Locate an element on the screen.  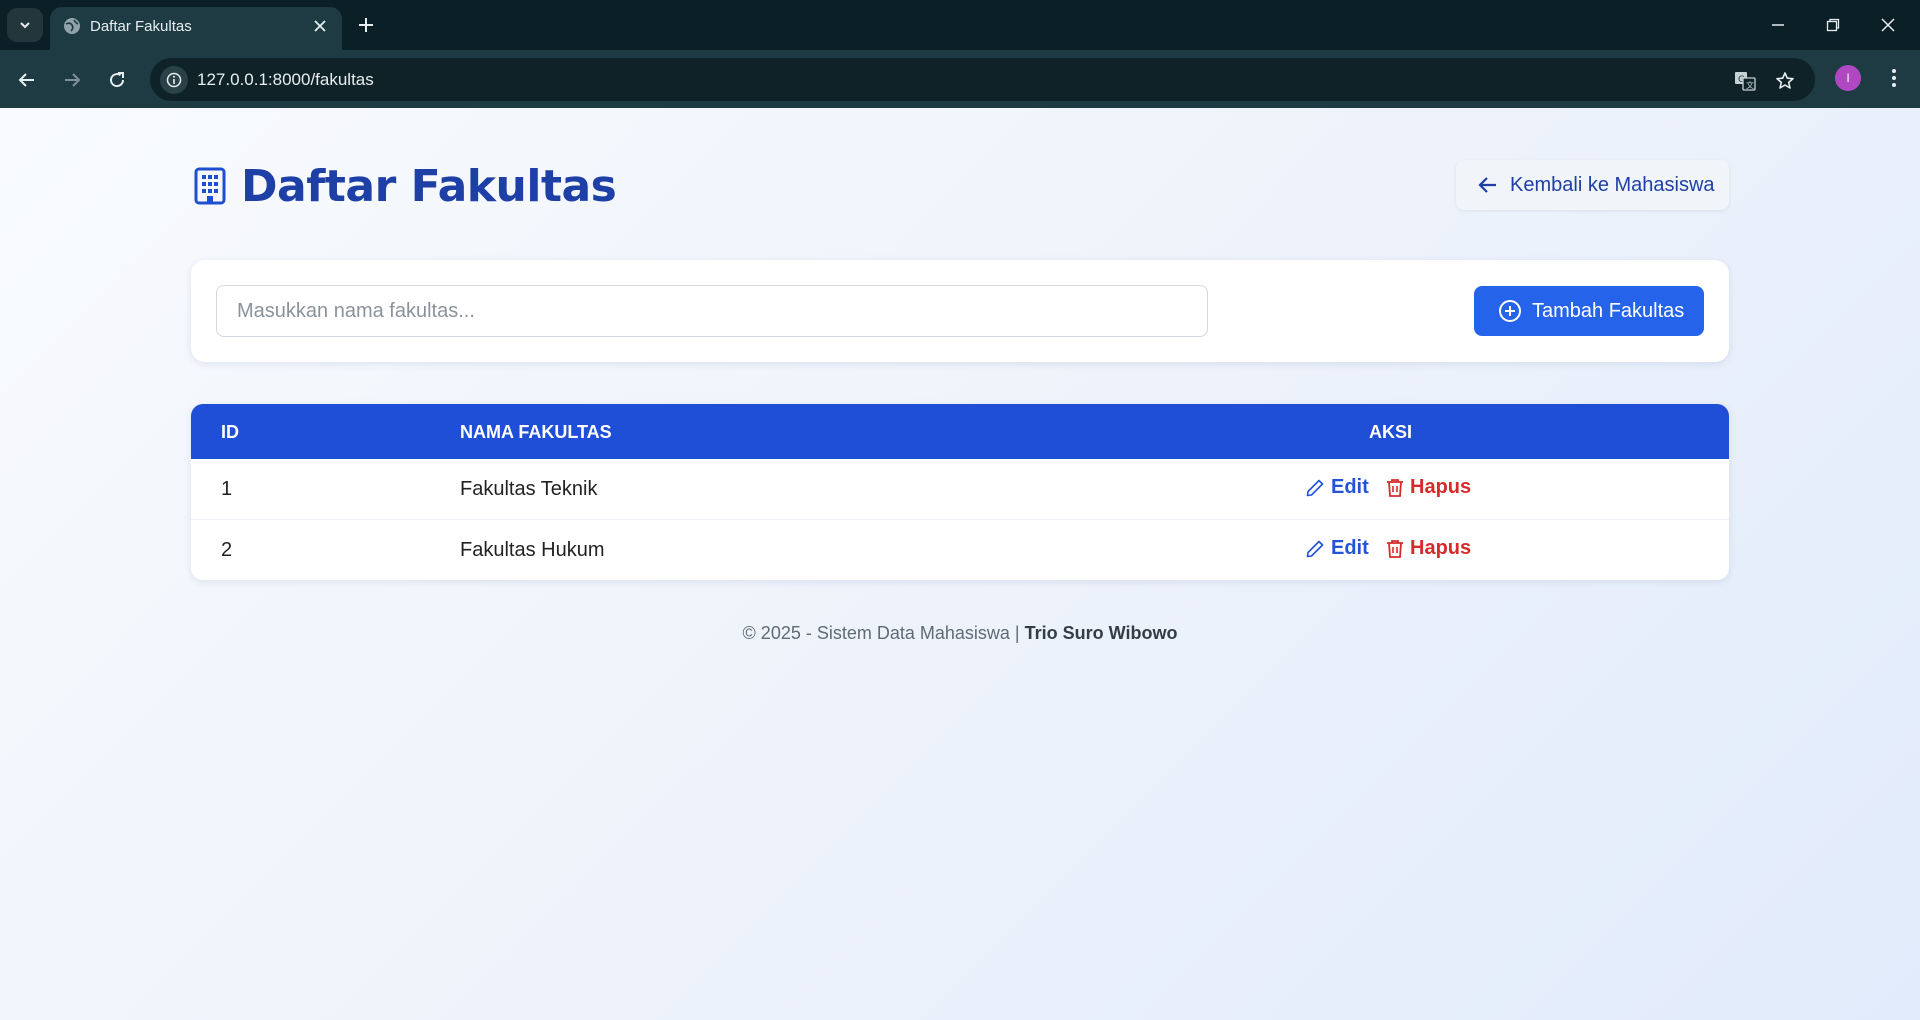
browser-toolbar: 127.0.0.1:8000/fakultas G文 I is located at coordinates (960, 79).